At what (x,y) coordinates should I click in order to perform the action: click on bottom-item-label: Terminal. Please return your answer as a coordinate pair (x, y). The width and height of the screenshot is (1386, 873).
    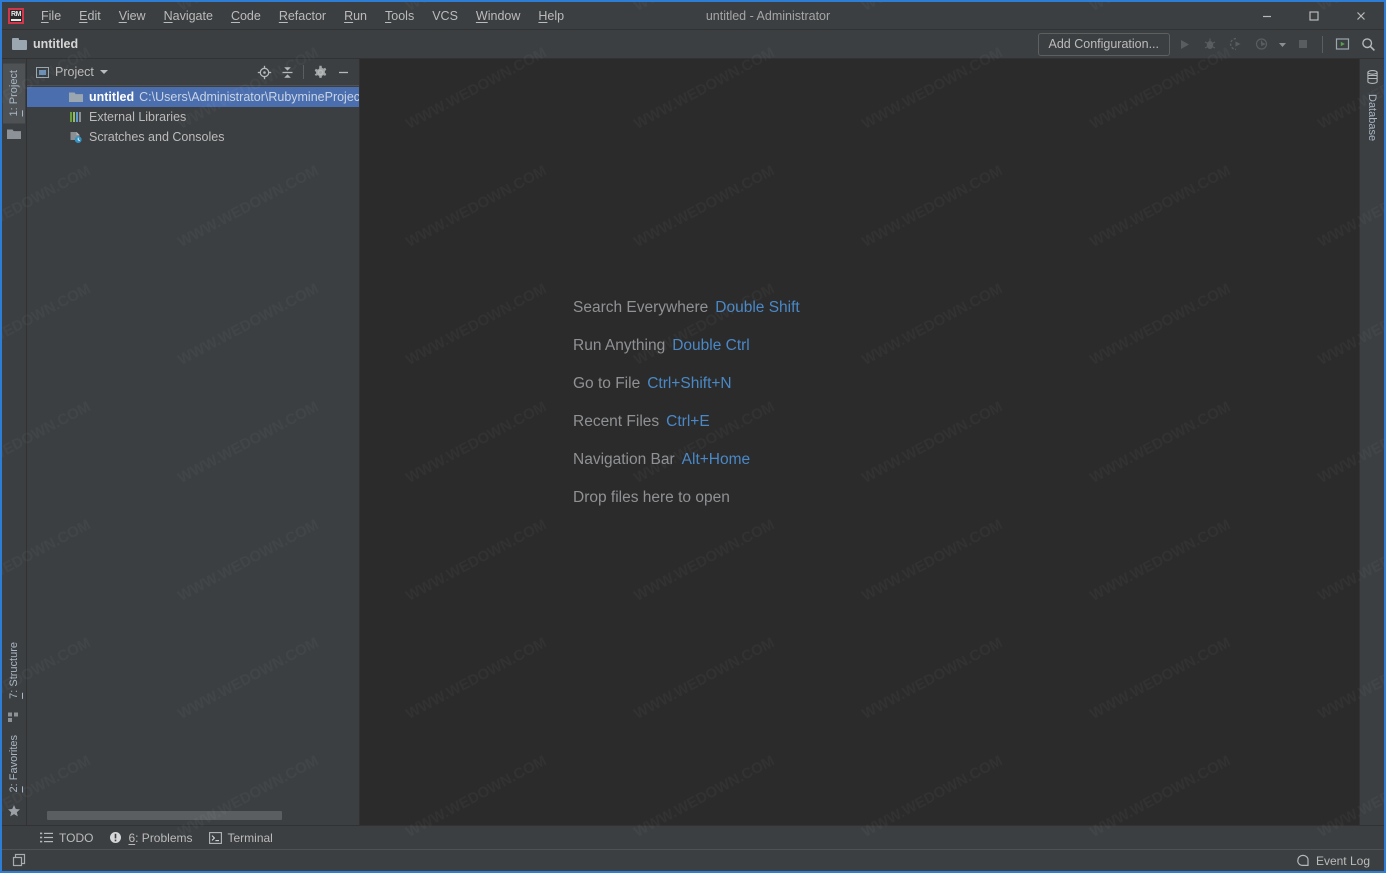
    Looking at the image, I should click on (250, 837).